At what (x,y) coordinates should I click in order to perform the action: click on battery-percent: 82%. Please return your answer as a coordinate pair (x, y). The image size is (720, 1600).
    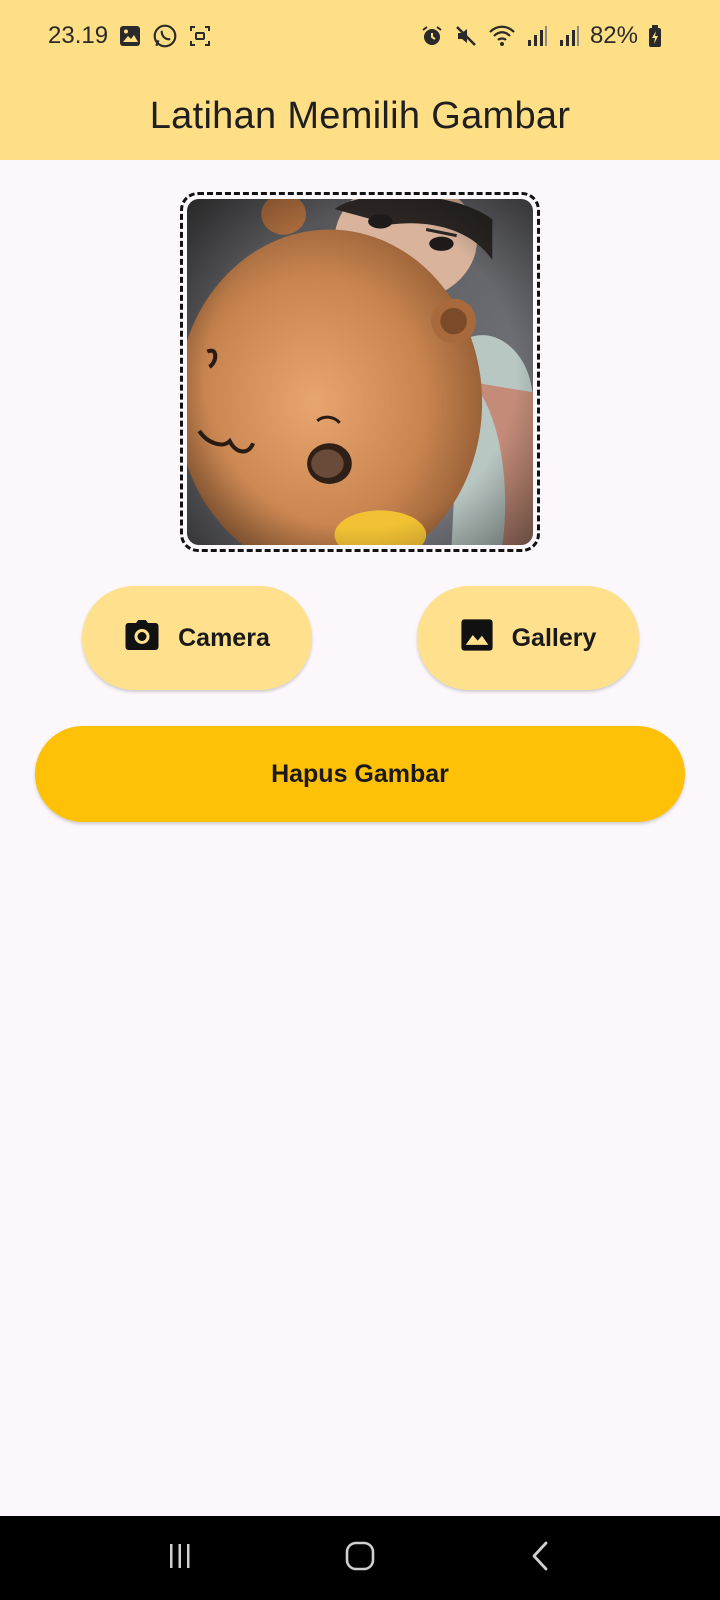
    Looking at the image, I should click on (613, 35).